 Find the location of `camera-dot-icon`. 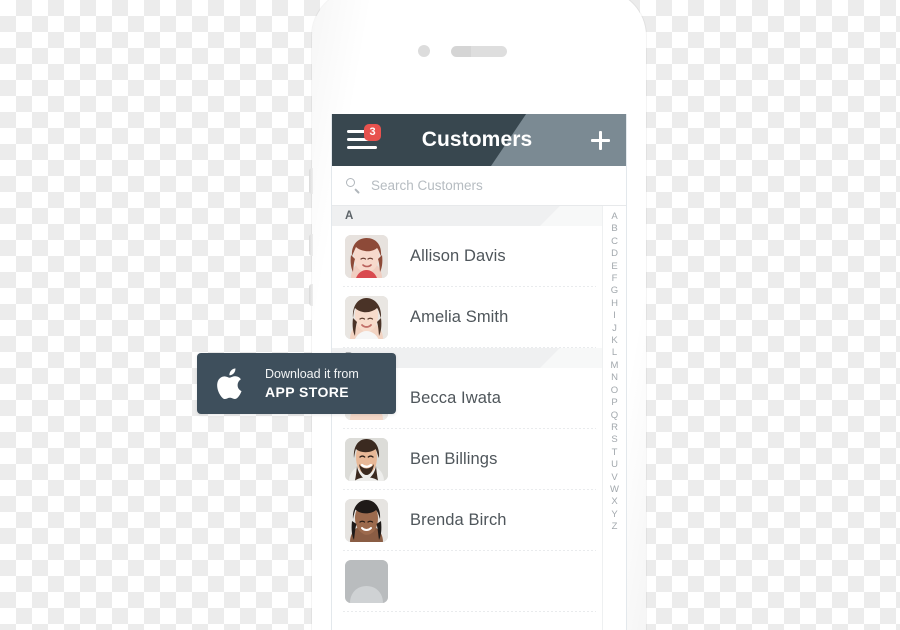

camera-dot-icon is located at coordinates (424, 51).